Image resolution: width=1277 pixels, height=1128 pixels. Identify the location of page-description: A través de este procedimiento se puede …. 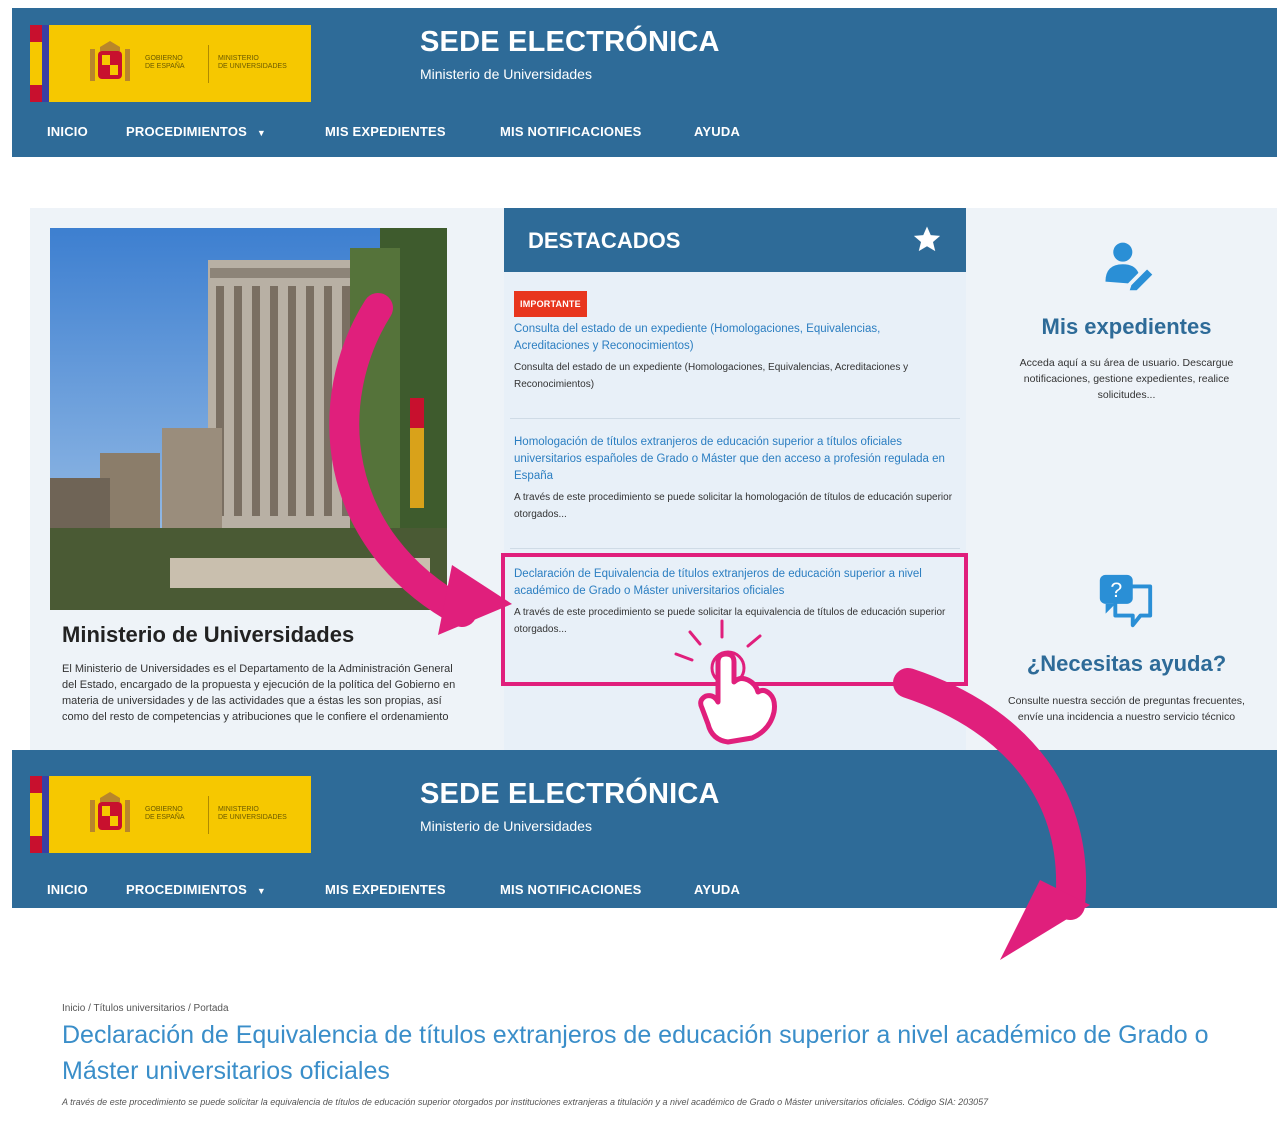
(525, 1102).